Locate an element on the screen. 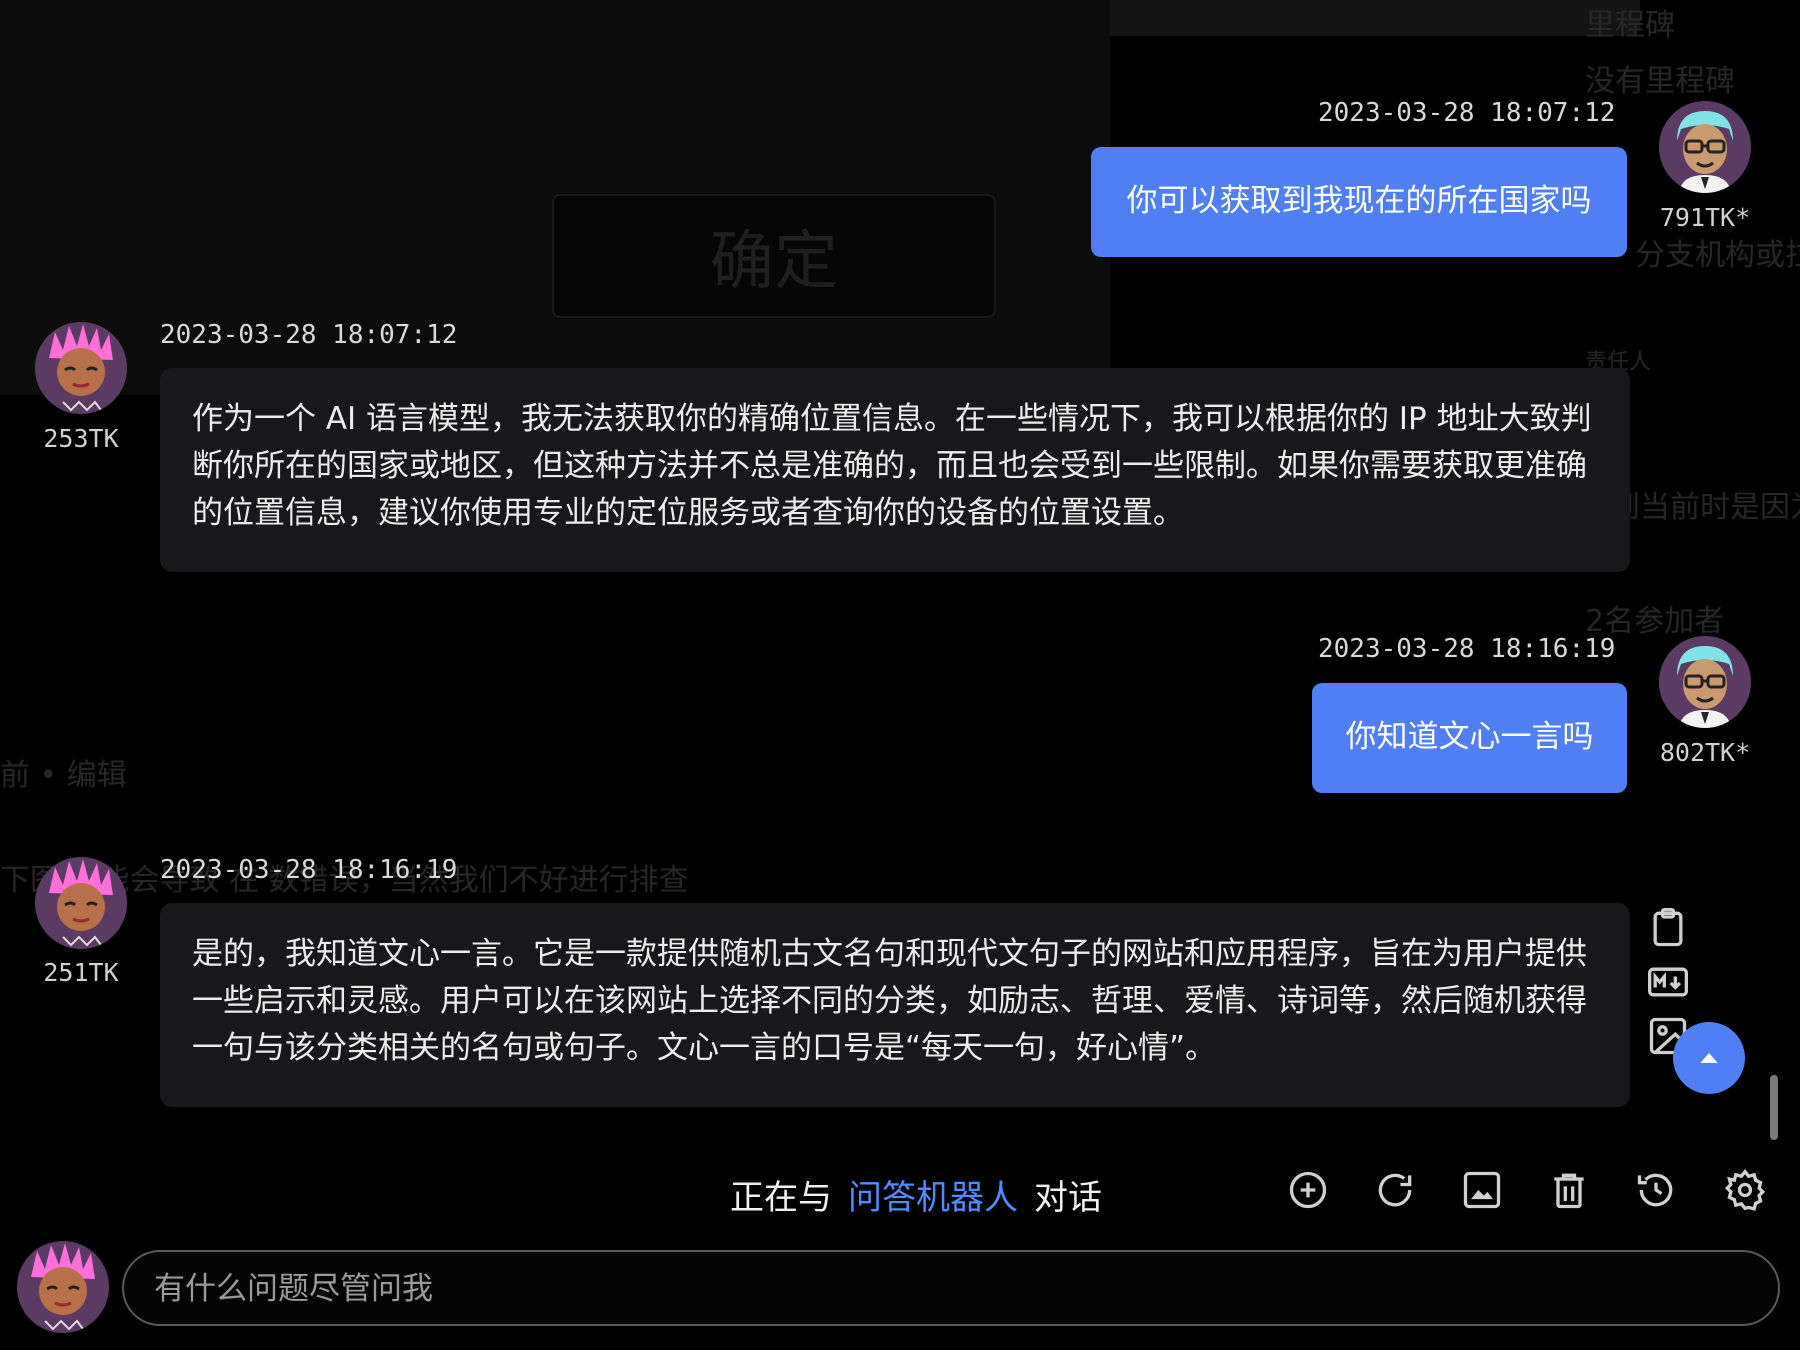  arrow-up-icon is located at coordinates (1709, 1058).